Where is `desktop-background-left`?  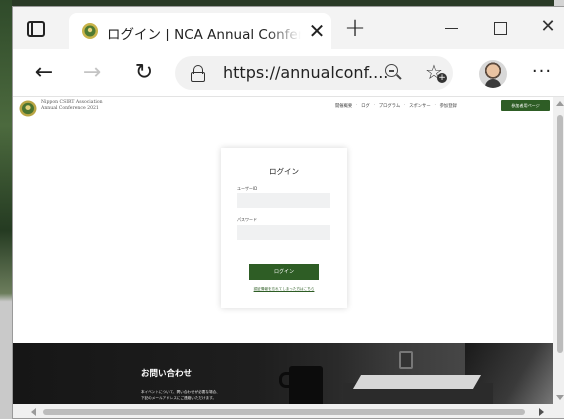 desktop-background-left is located at coordinates (6, 209).